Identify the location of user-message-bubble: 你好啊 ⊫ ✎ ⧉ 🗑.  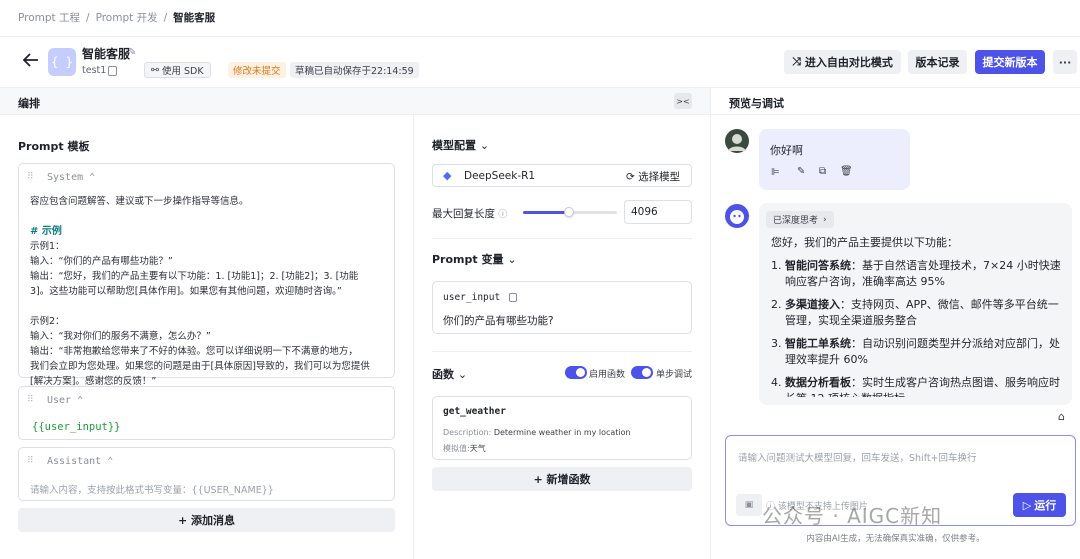
(834, 159).